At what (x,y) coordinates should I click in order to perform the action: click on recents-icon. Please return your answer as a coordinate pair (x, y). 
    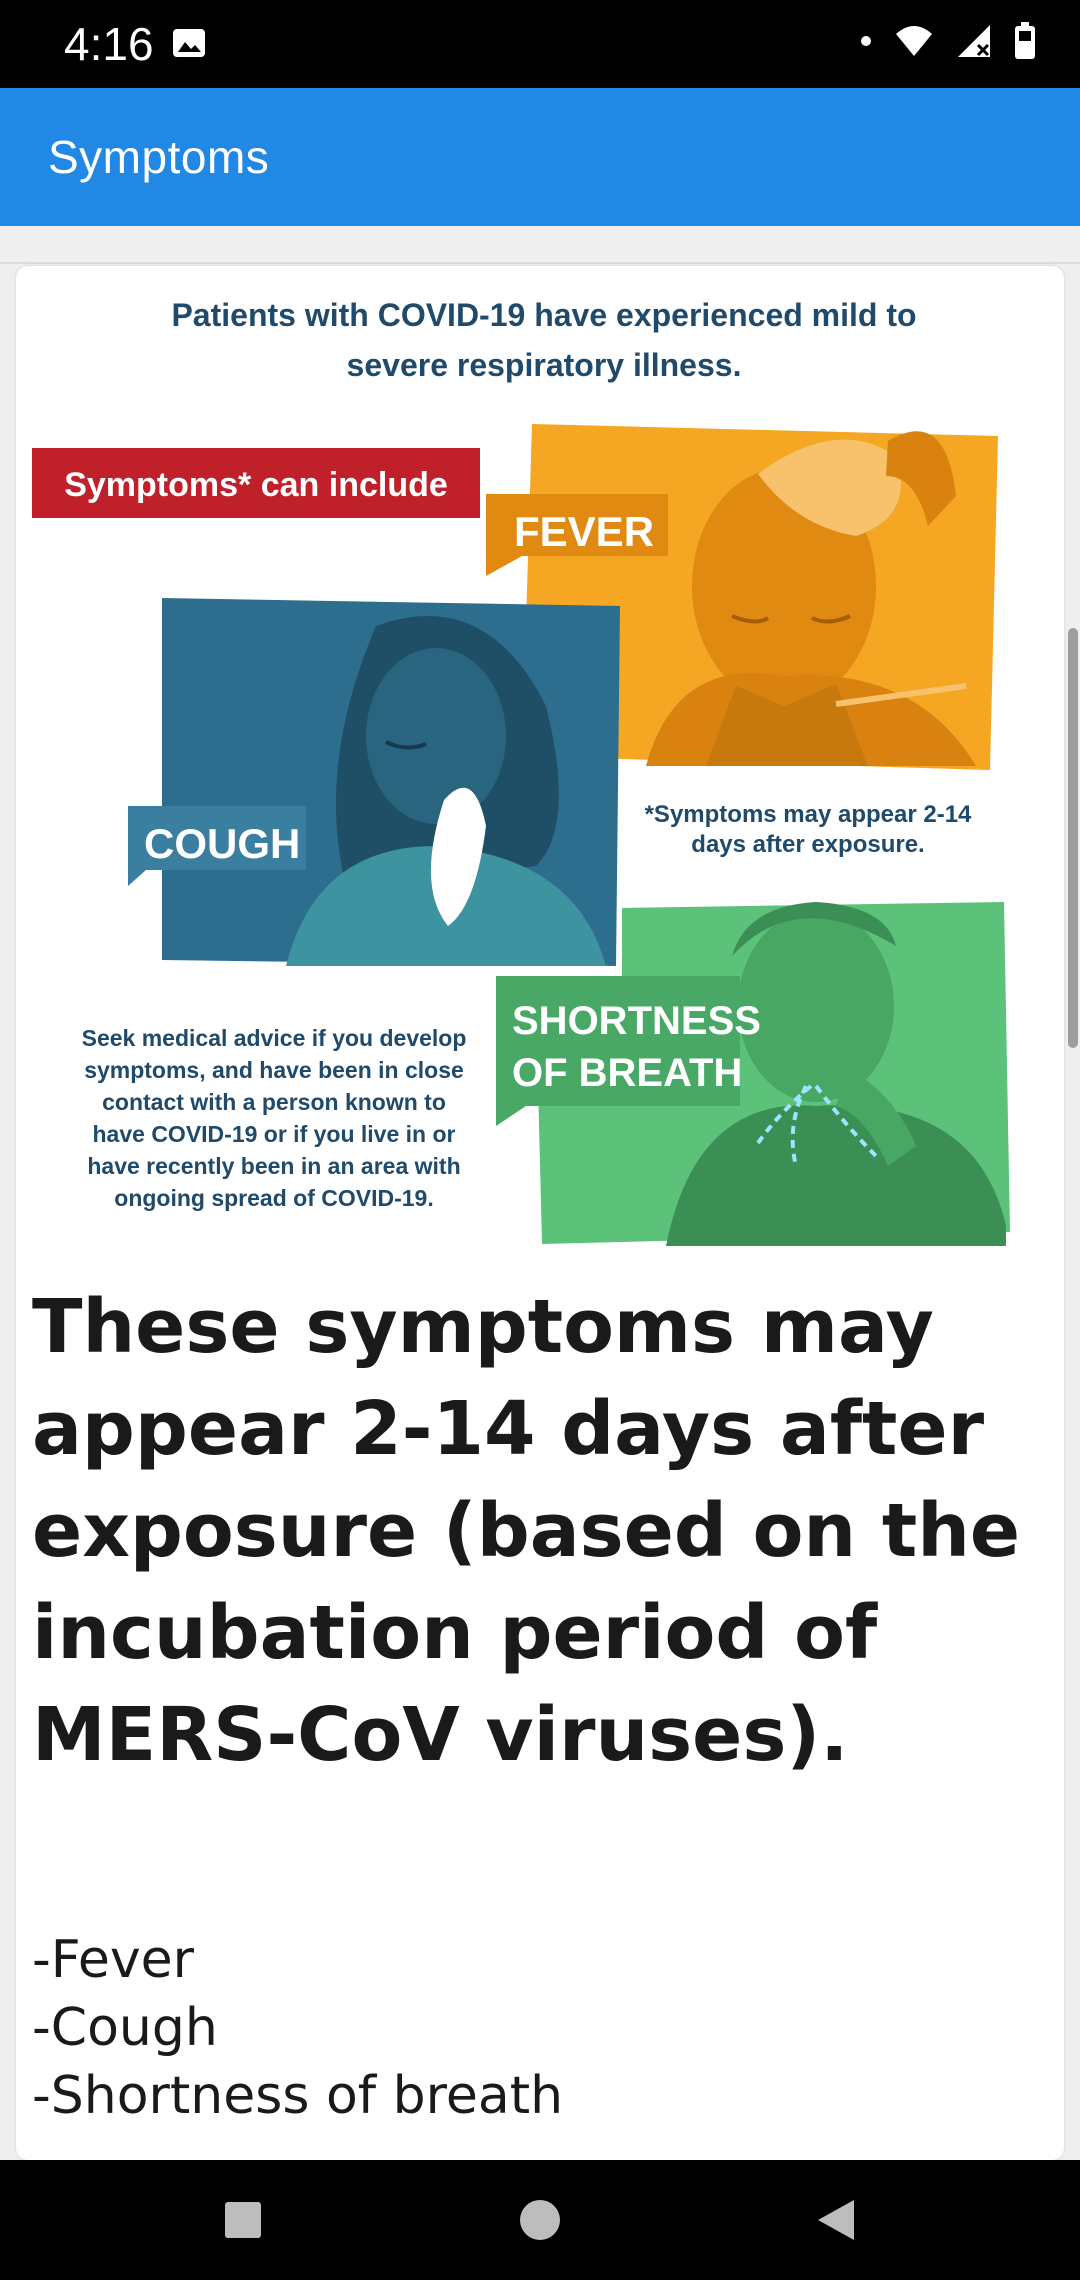
    Looking at the image, I should click on (243, 2220).